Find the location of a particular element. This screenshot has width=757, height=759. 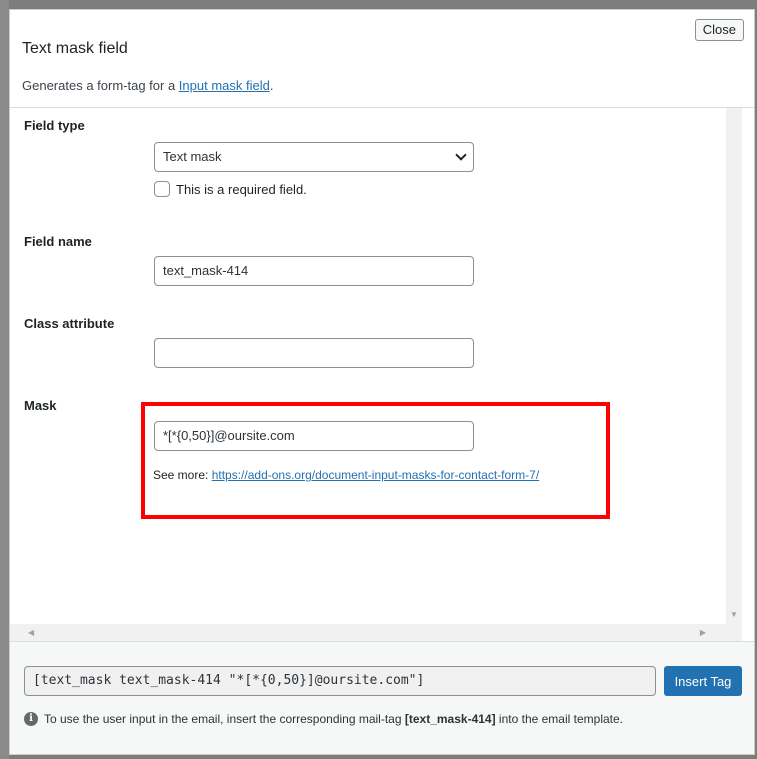

info-icon: i is located at coordinates (31, 719).